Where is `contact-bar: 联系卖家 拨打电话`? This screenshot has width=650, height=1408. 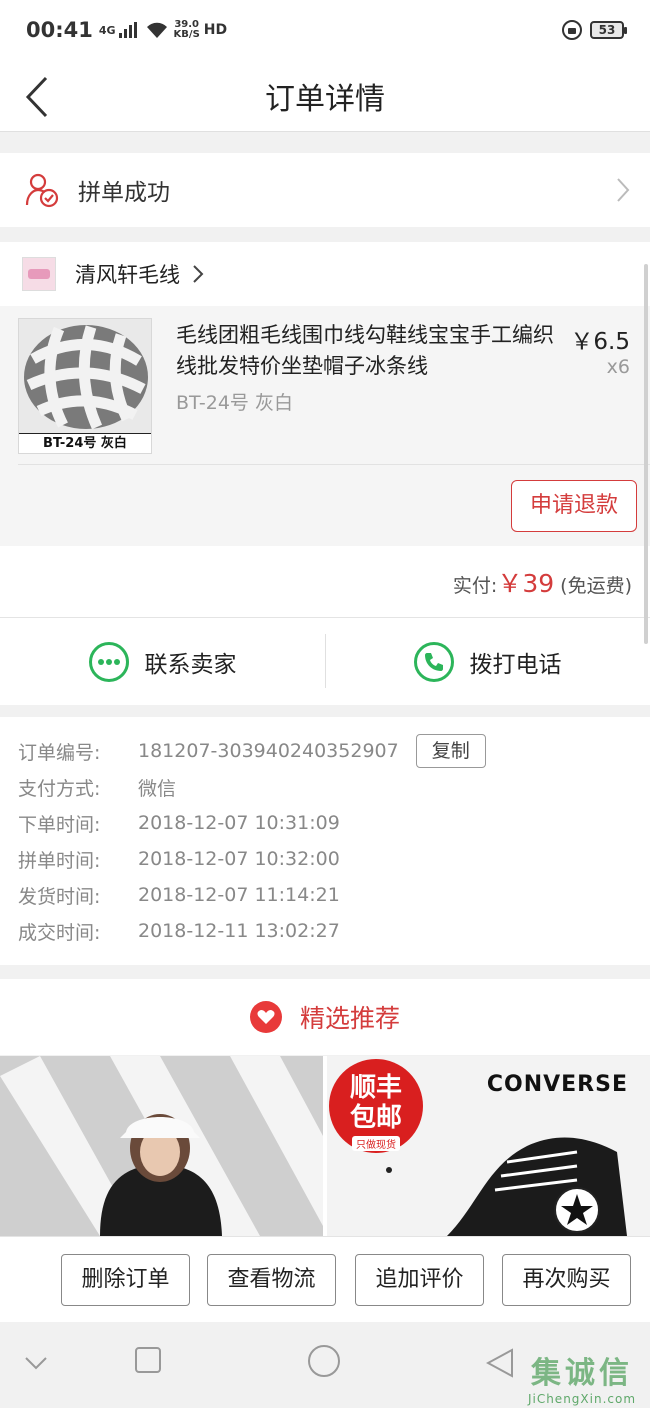 contact-bar: 联系卖家 拨打电话 is located at coordinates (325, 661).